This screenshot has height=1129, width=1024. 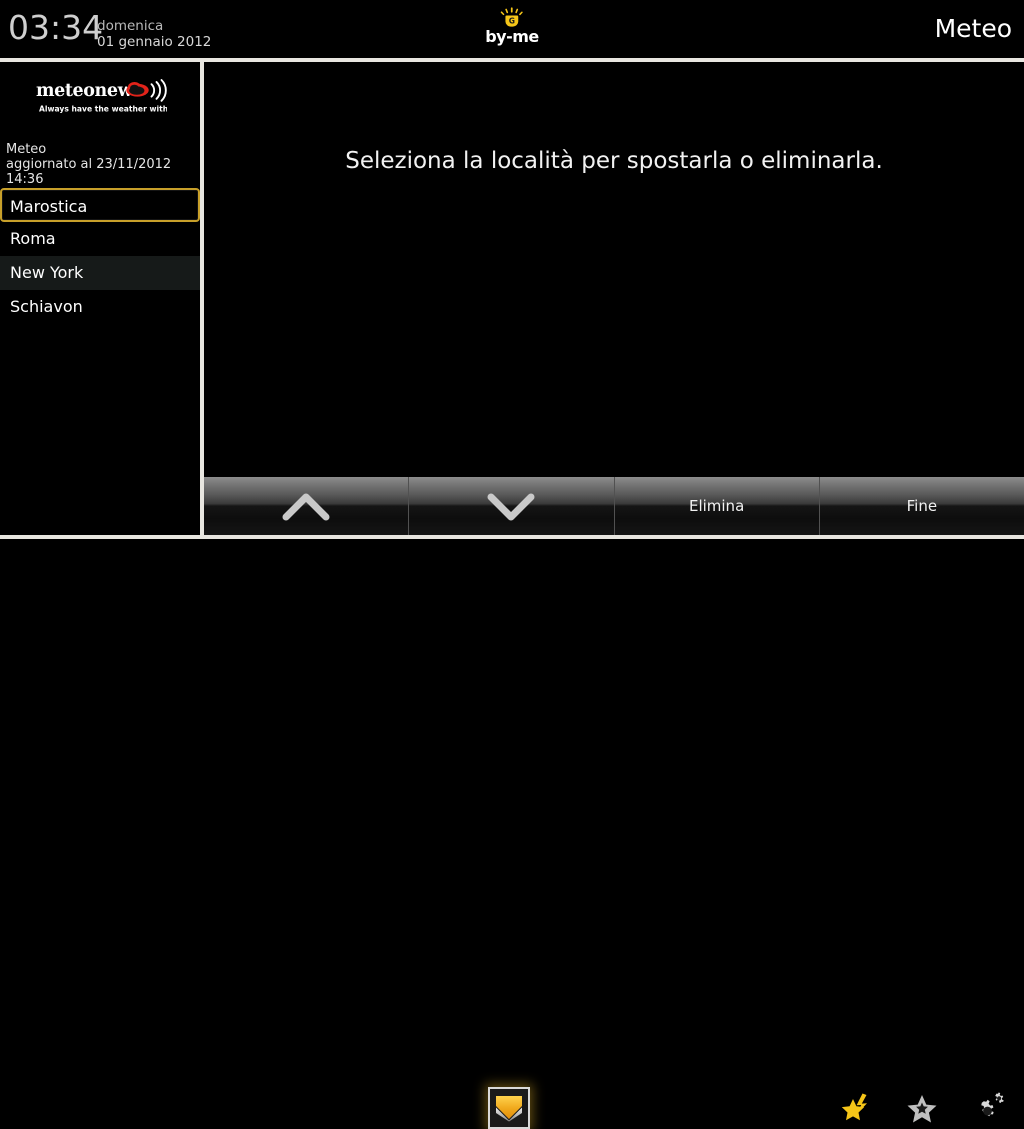 I want to click on list-item: Marostica, so click(x=100, y=205).